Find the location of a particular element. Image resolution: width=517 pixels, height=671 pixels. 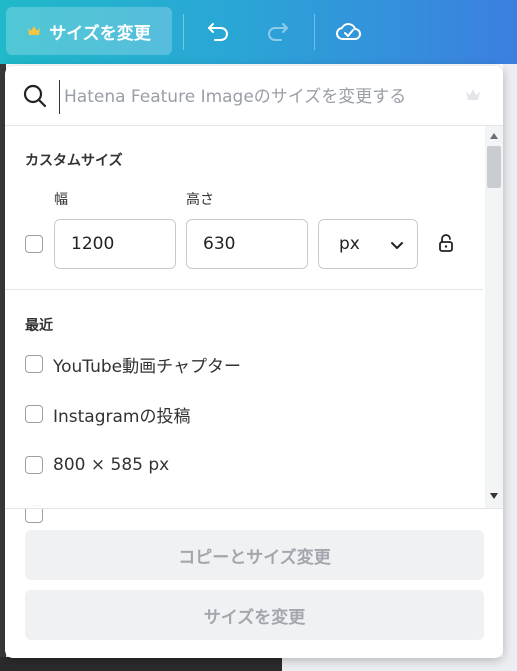

search-input is located at coordinates (257, 97).